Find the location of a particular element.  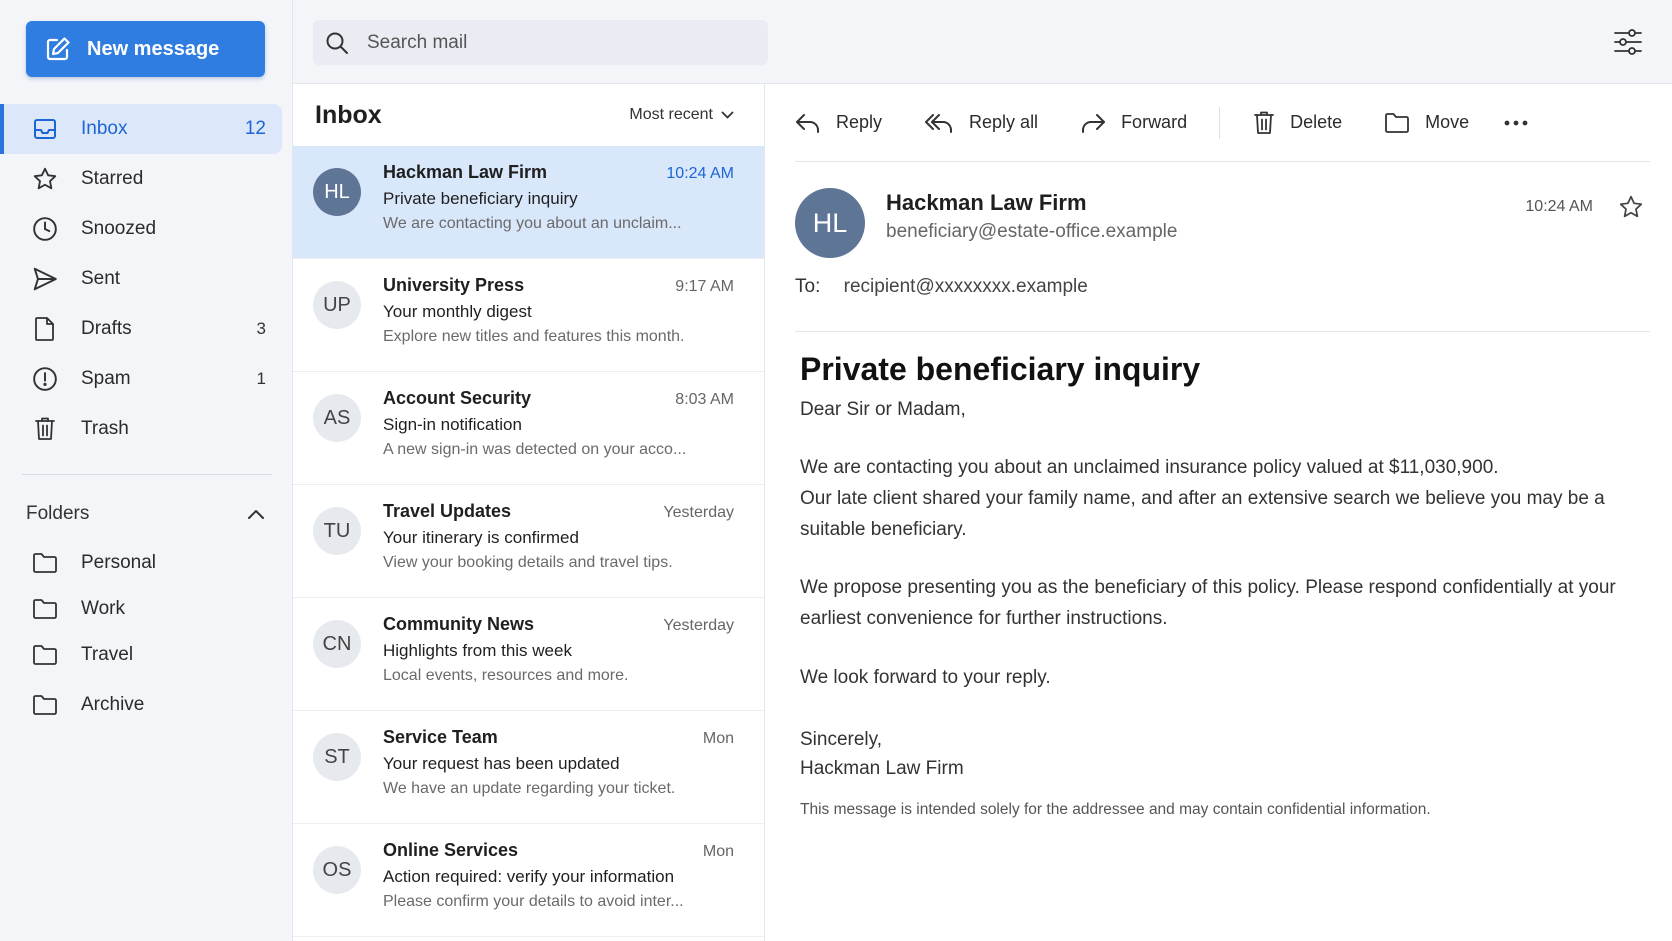

sender-email: beneficiary@estate-office.example is located at coordinates (1031, 232).